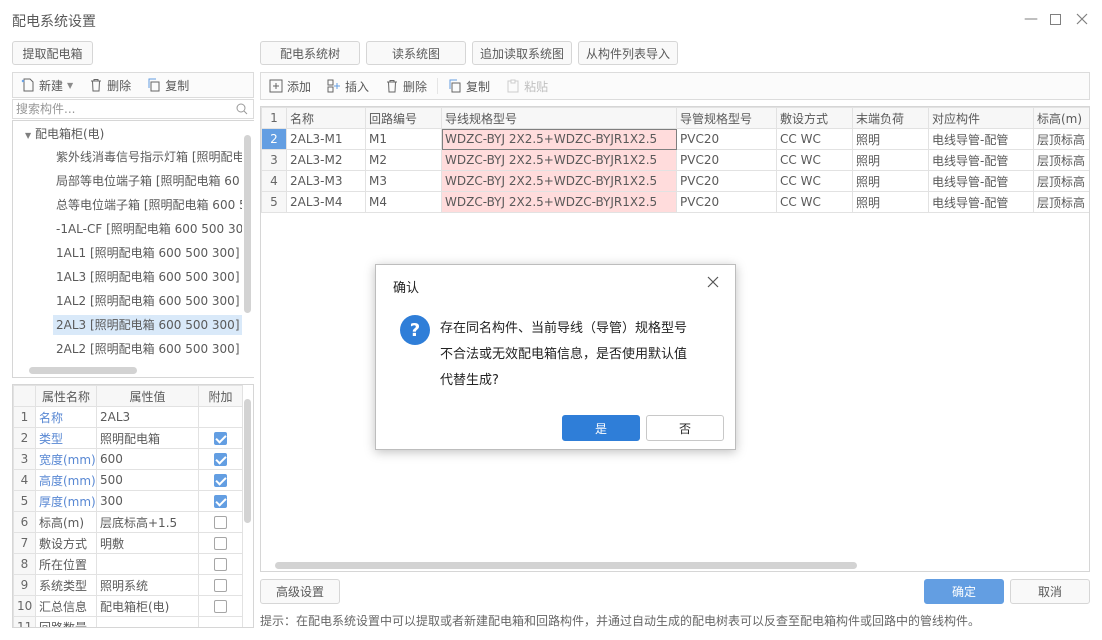  Describe the element at coordinates (685, 428) in the screenshot. I see `no-button: 否` at that location.